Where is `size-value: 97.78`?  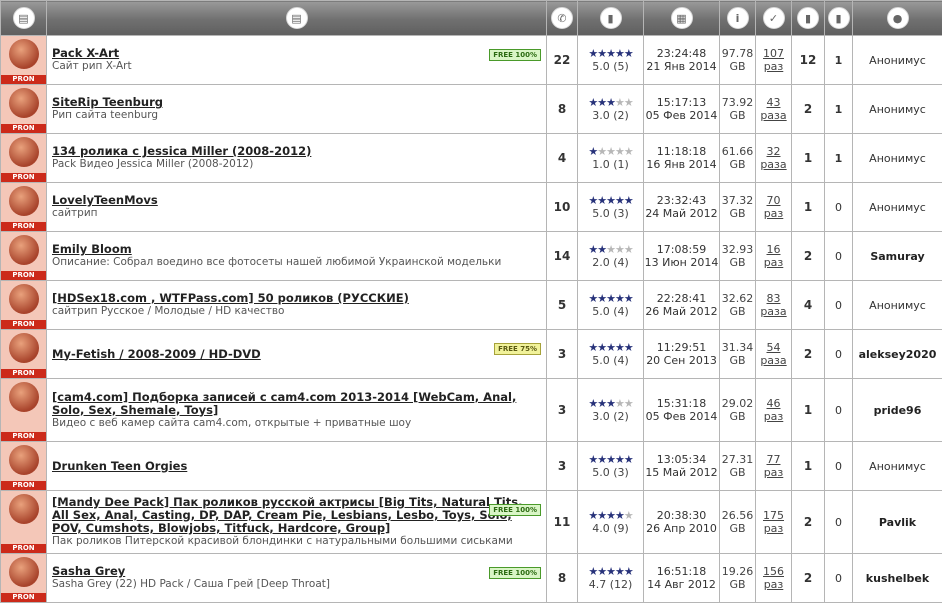 size-value: 97.78 is located at coordinates (737, 53).